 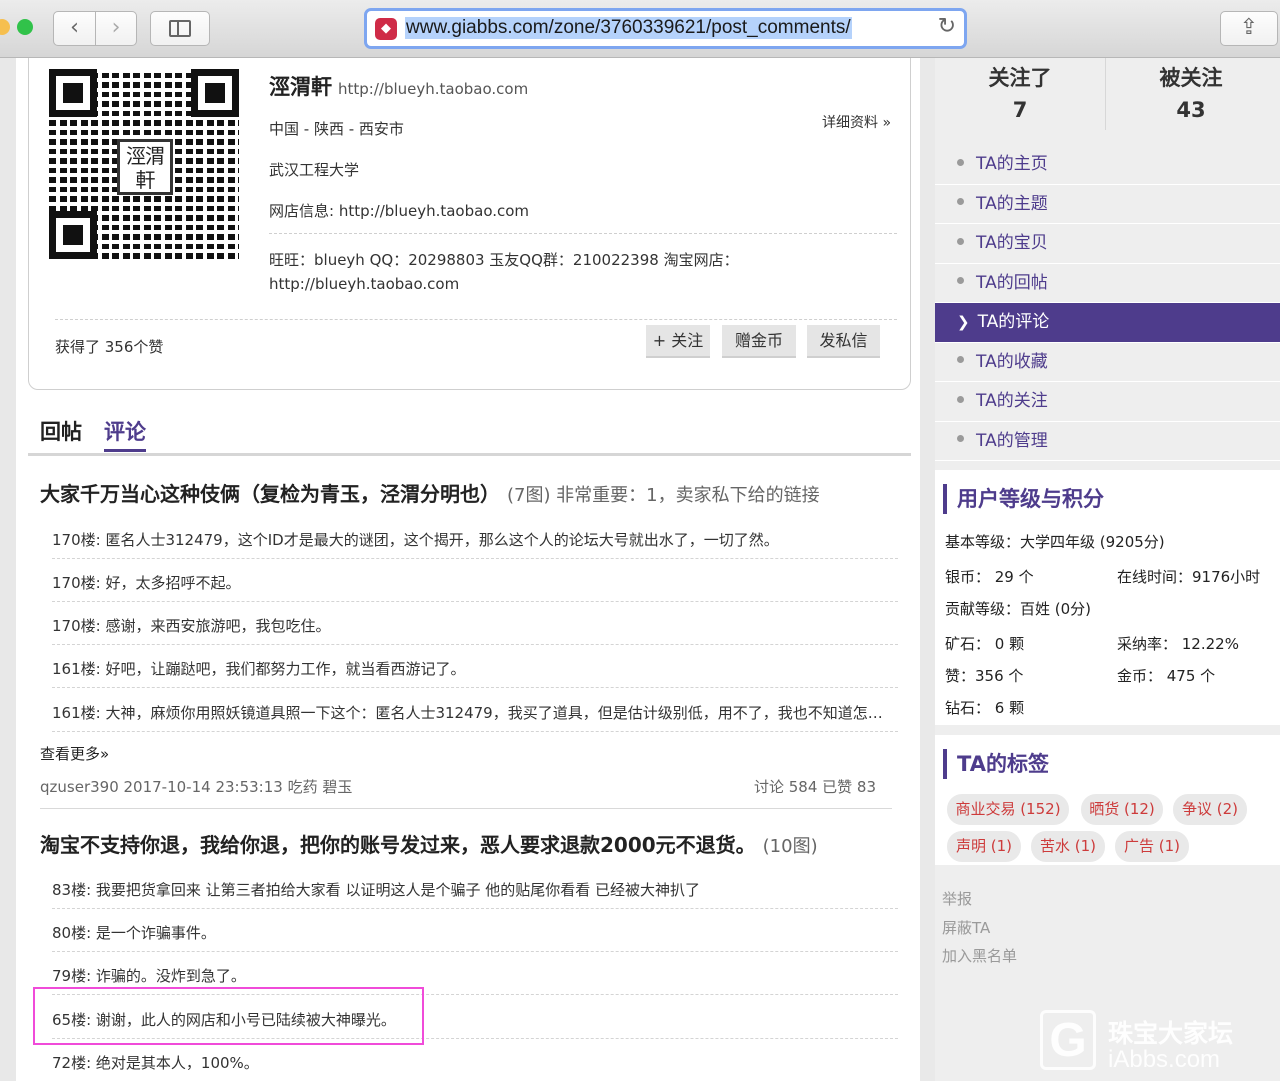 What do you see at coordinates (1107, 204) in the screenshot?
I see `sidebar-item-topics: TA的主题` at bounding box center [1107, 204].